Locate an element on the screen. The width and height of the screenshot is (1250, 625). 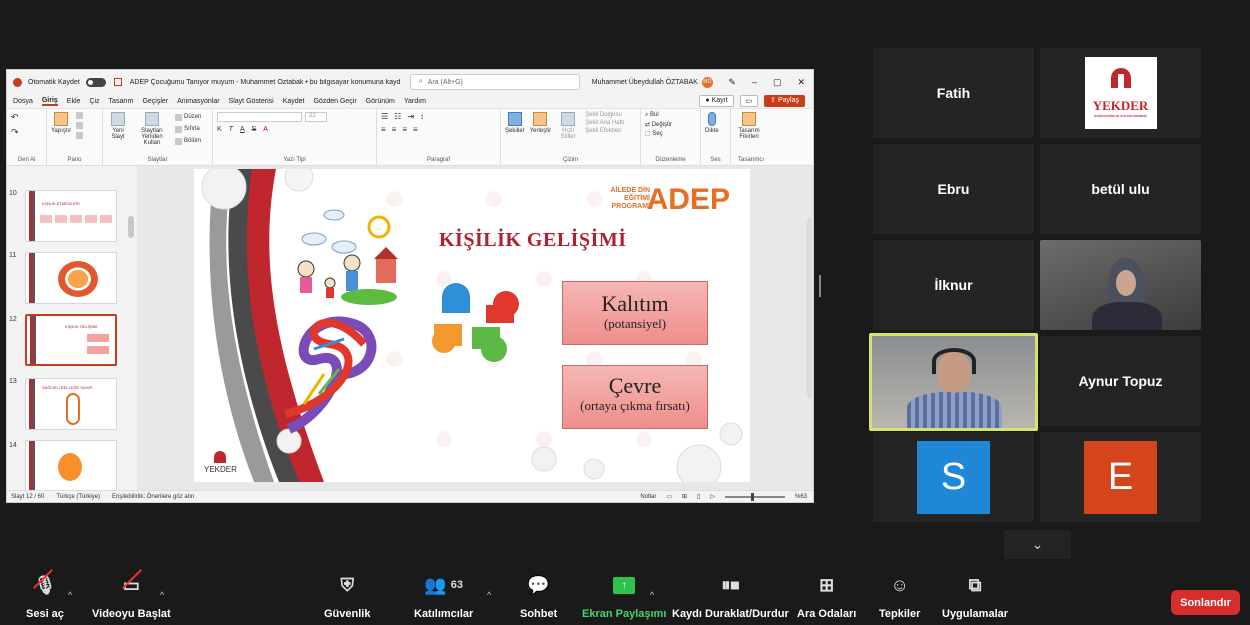
participants-options-caret: ^ is located at coordinates (489, 595).